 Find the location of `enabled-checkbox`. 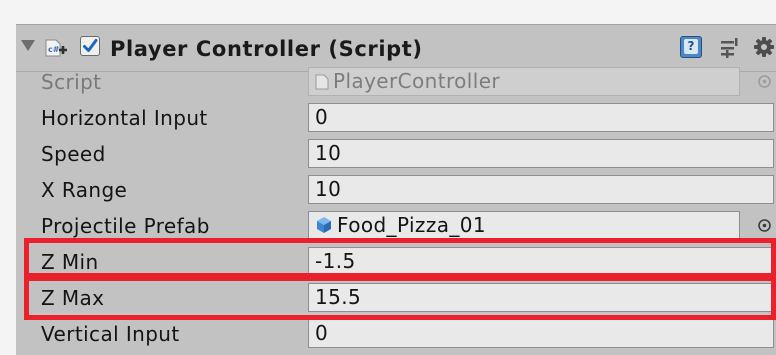

enabled-checkbox is located at coordinates (90, 46).